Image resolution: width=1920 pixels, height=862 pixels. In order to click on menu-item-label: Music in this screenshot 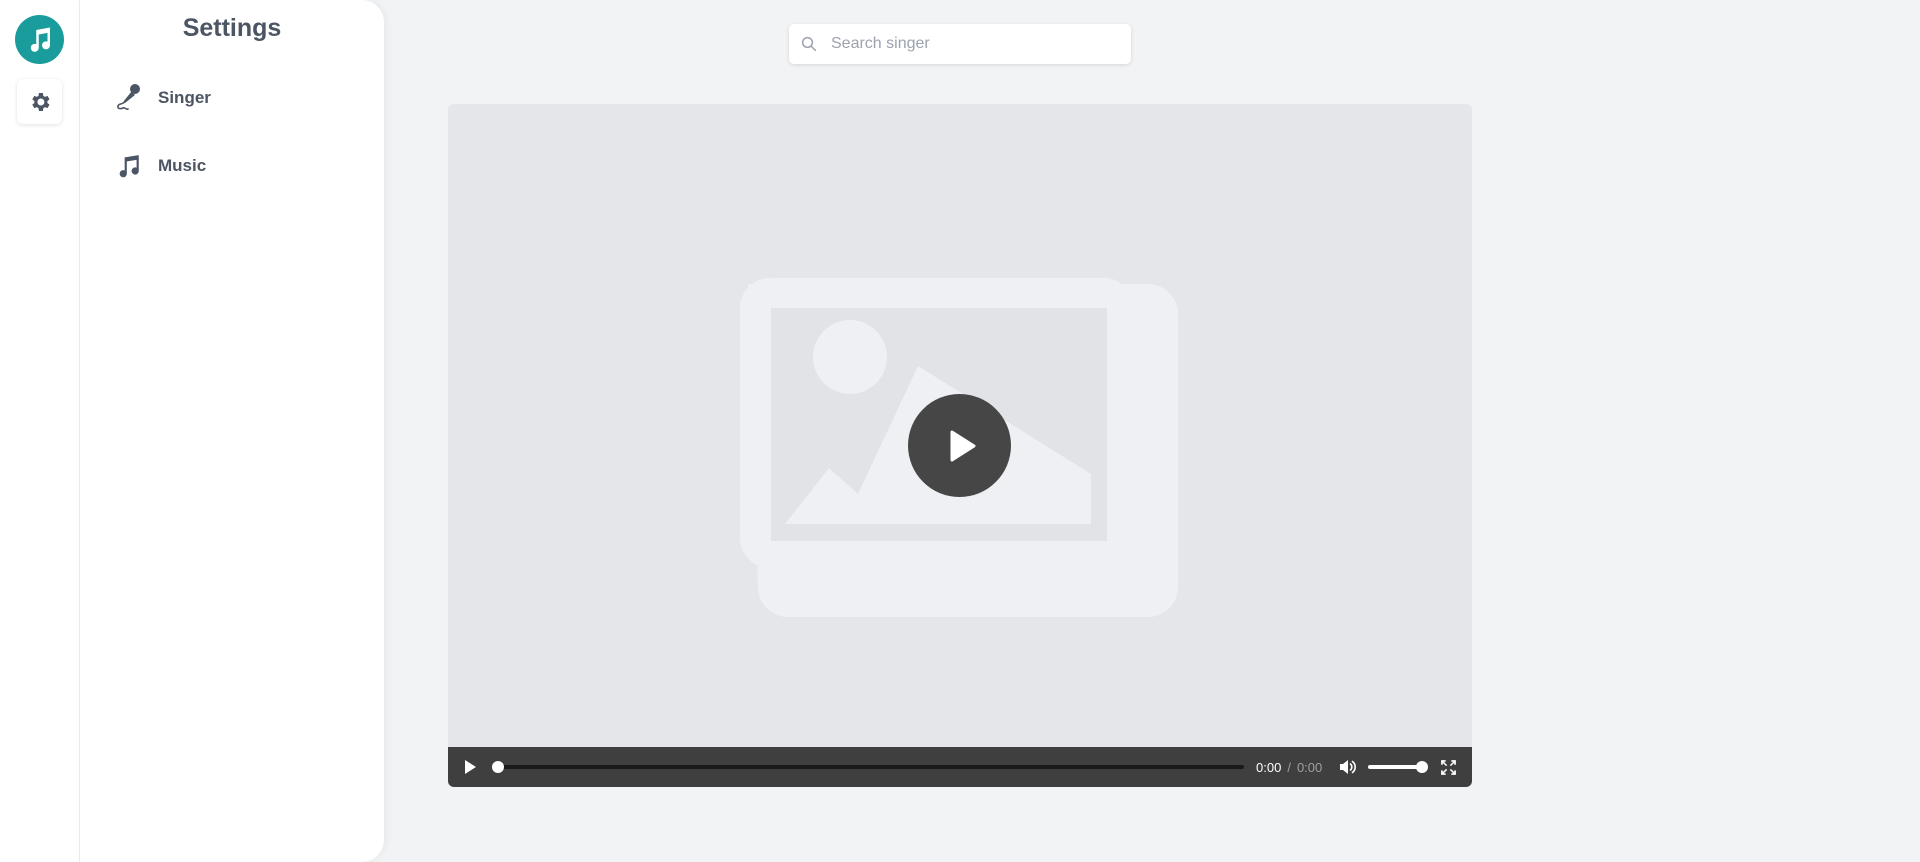, I will do `click(182, 165)`.